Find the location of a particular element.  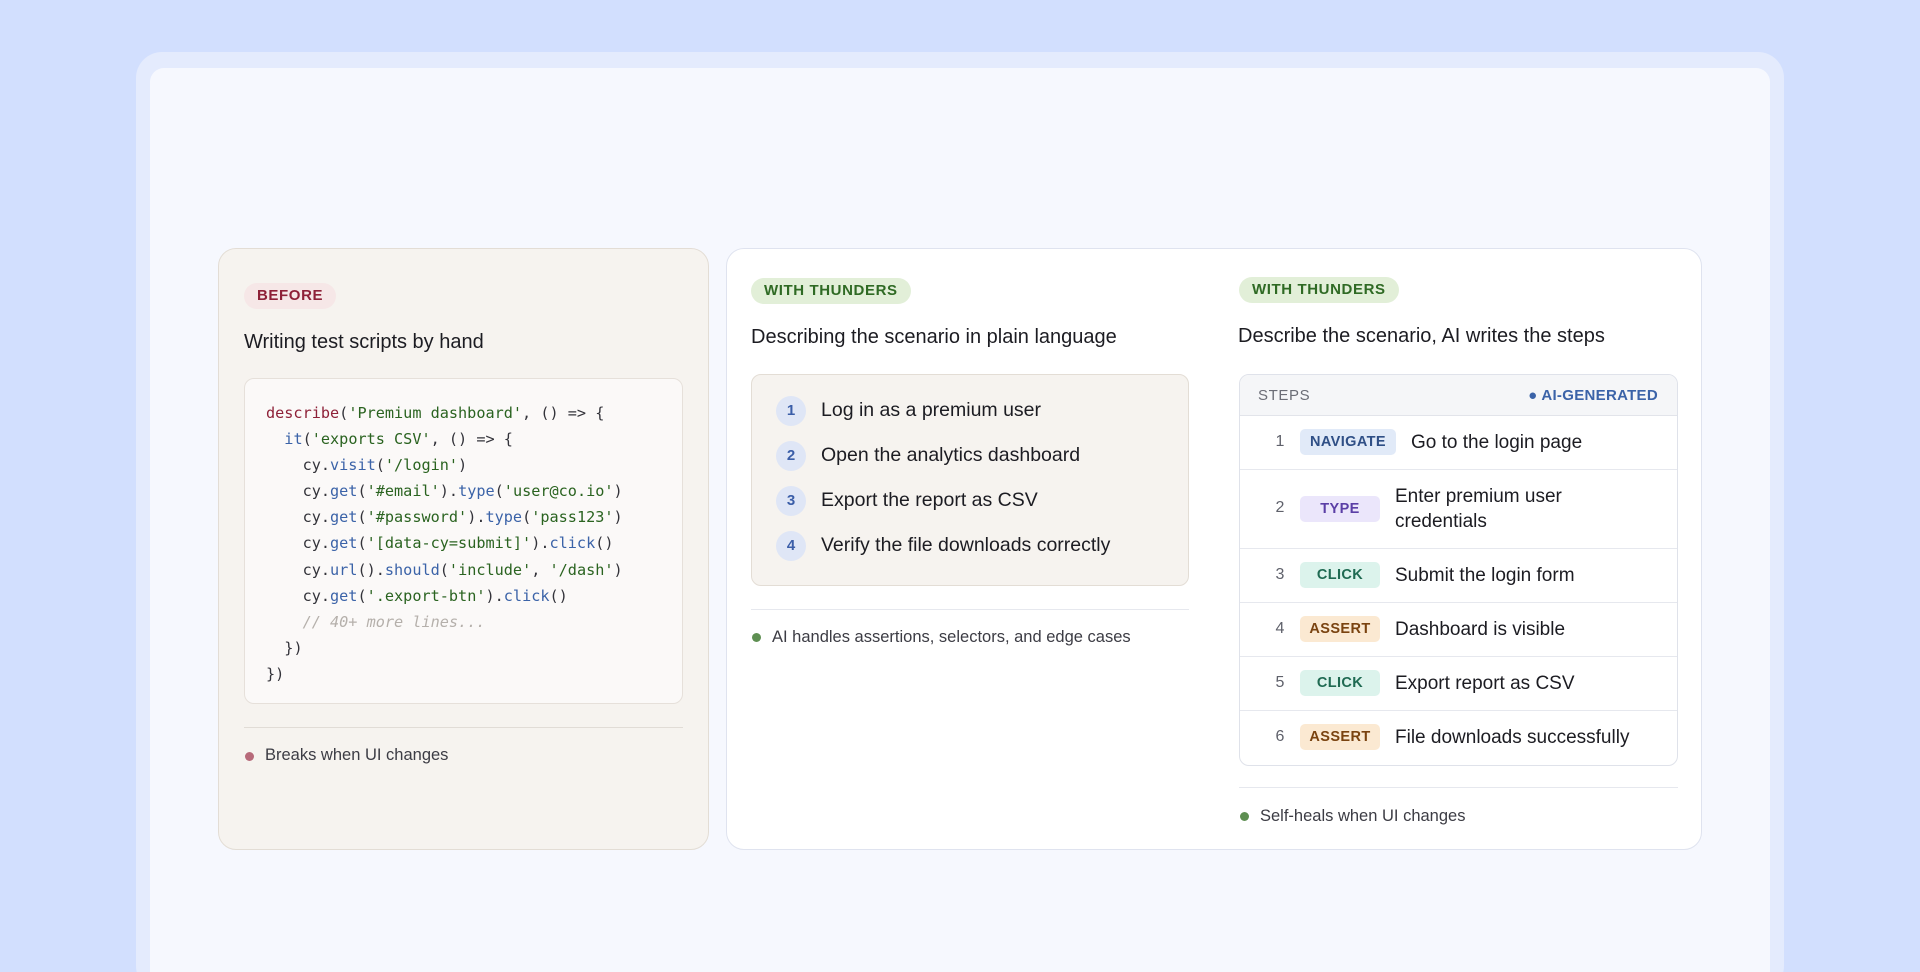

step-number: 1 is located at coordinates (1280, 441).